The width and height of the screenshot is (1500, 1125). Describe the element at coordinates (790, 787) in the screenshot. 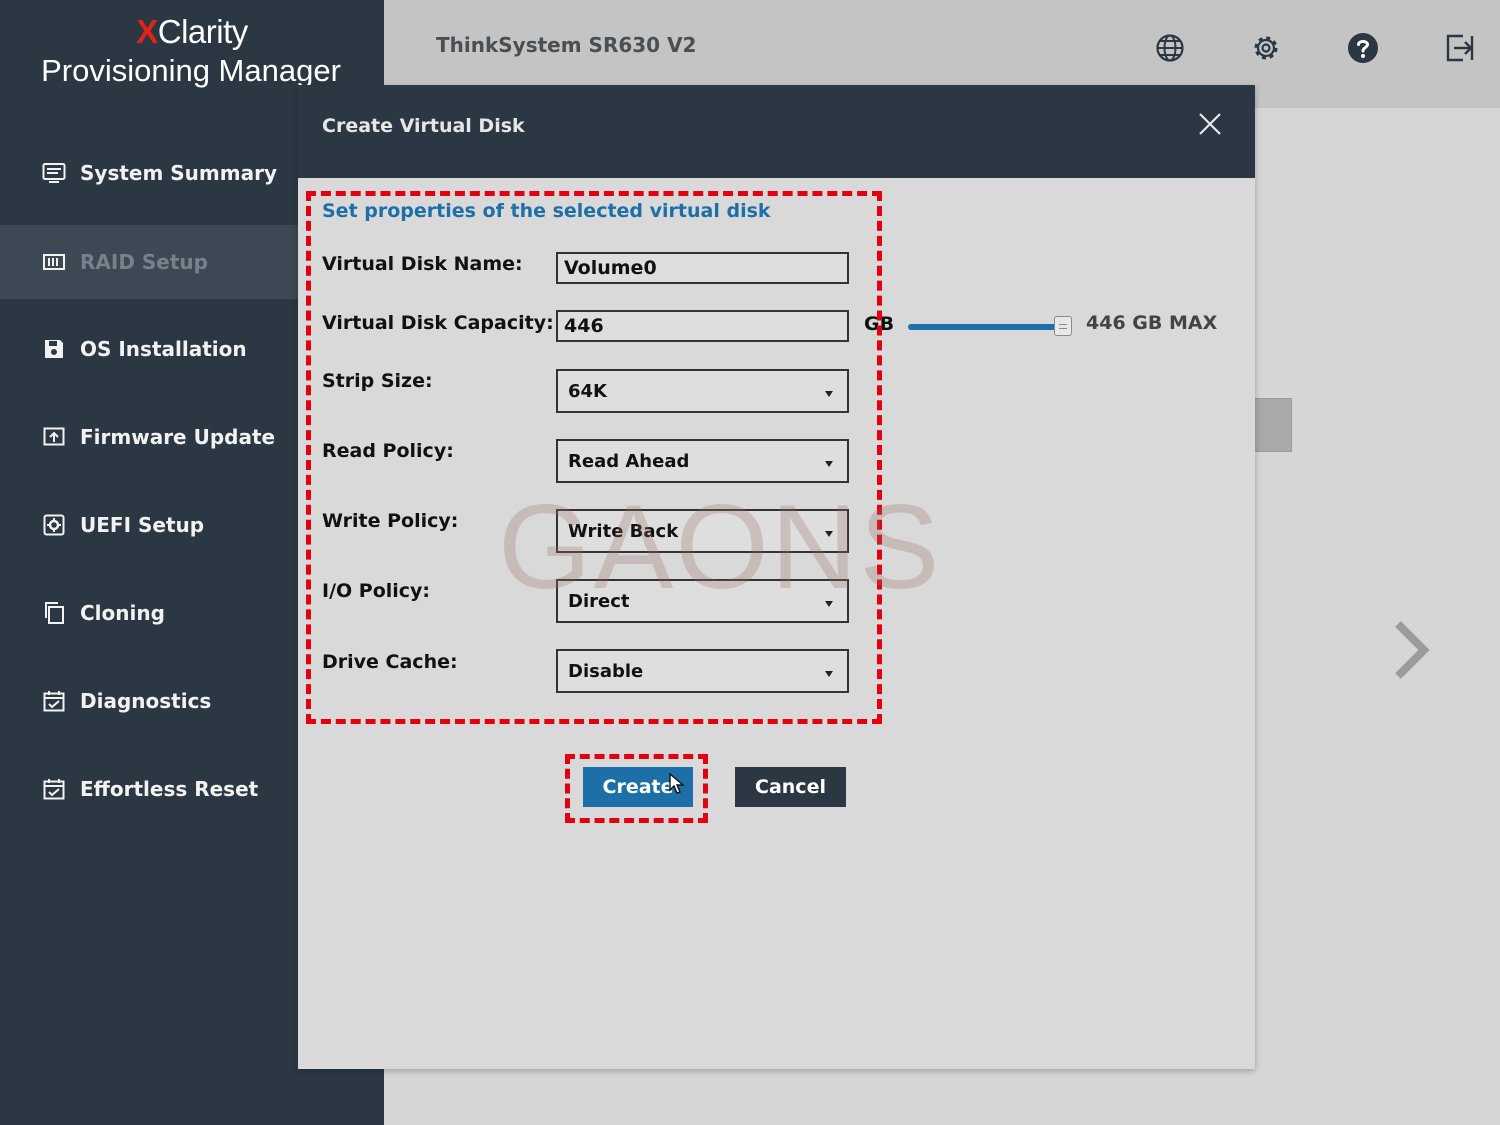

I see `cancel-button: Cancel` at that location.